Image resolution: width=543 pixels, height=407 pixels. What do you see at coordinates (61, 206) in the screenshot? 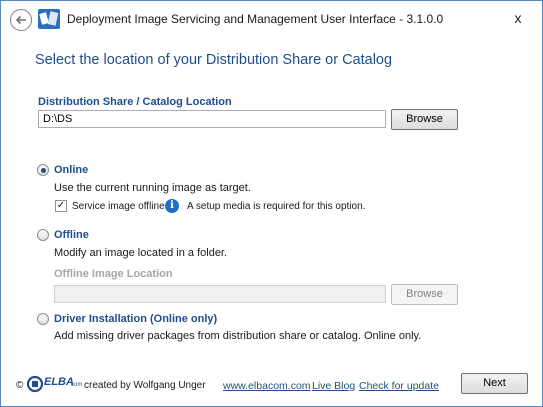
I see `service-offline-checkbox: ✓` at bounding box center [61, 206].